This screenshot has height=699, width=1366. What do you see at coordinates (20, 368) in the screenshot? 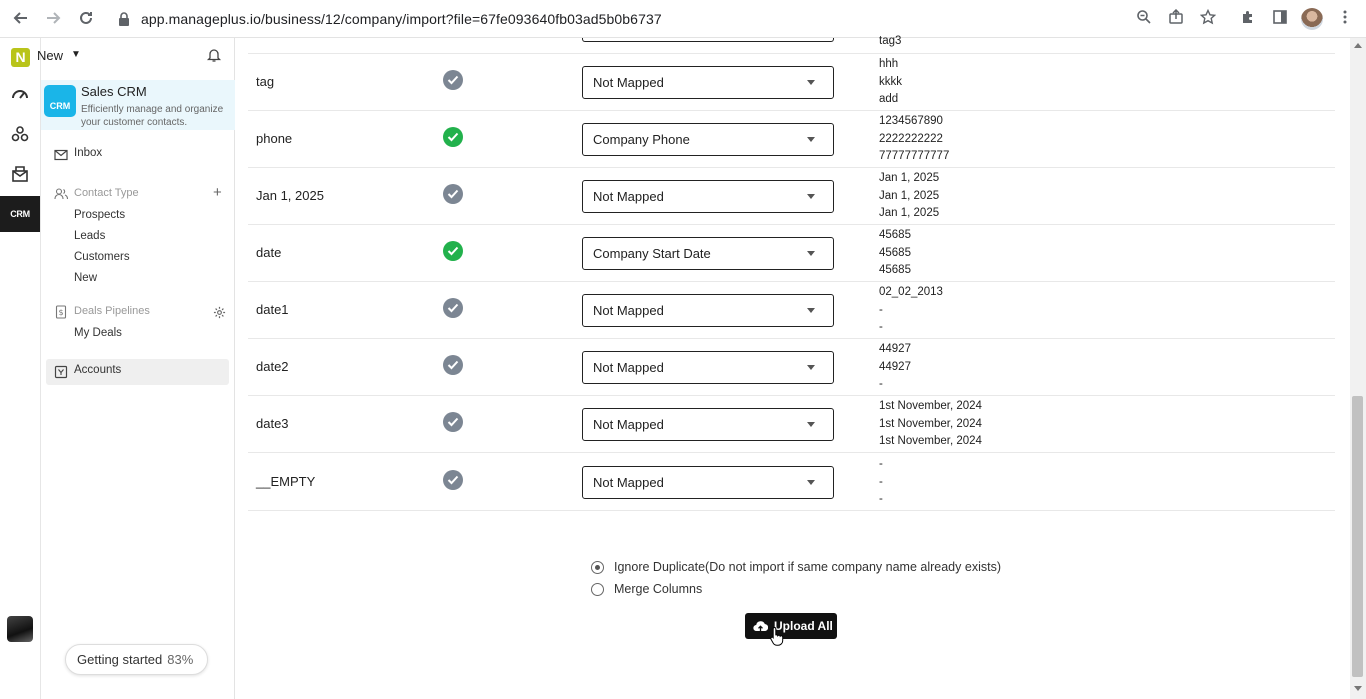
I see `app-icon-rail: N CRM` at bounding box center [20, 368].